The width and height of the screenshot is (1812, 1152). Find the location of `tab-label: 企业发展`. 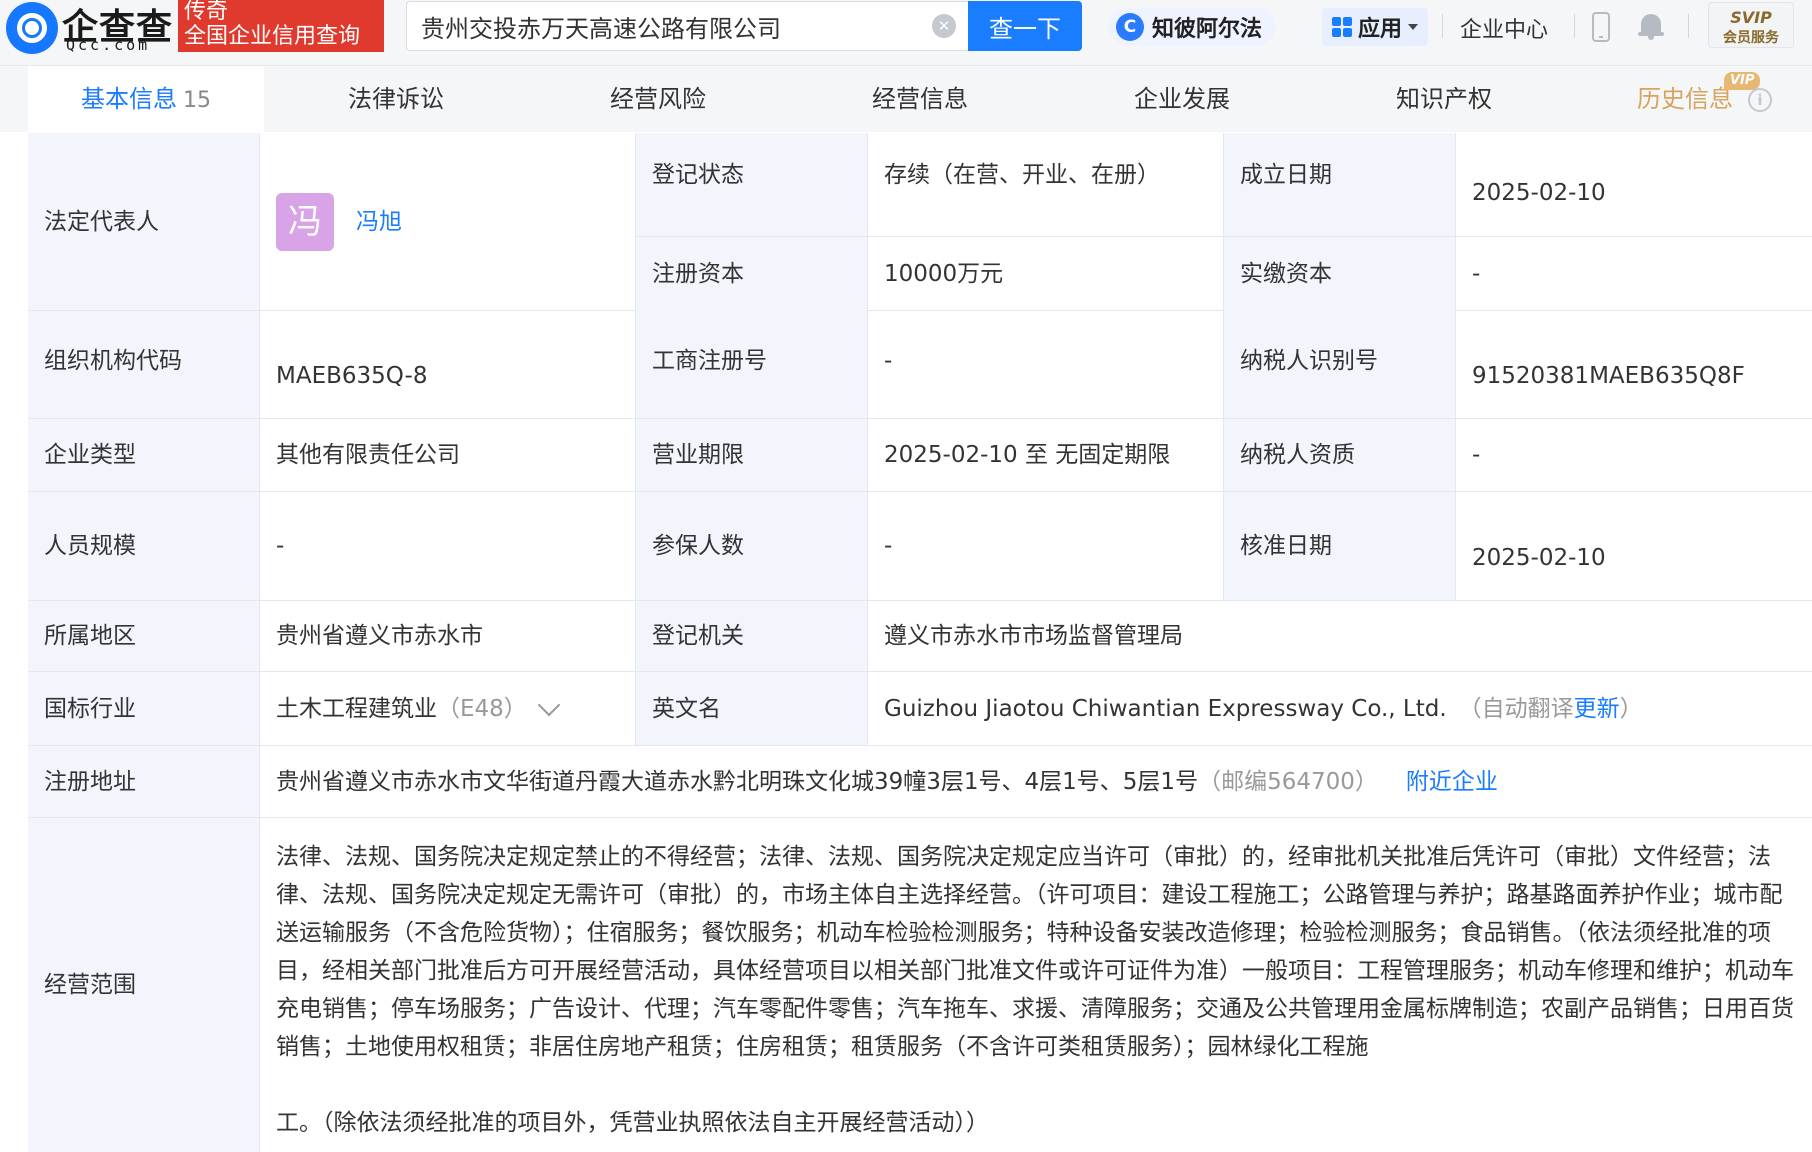

tab-label: 企业发展 is located at coordinates (1182, 99).